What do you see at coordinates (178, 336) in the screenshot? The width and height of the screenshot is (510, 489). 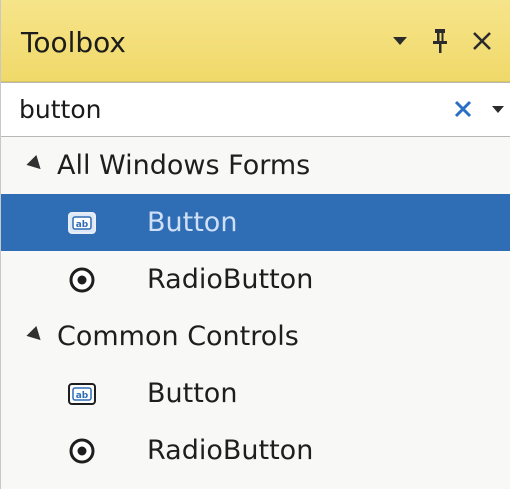 I see `group-label: Common Controls` at bounding box center [178, 336].